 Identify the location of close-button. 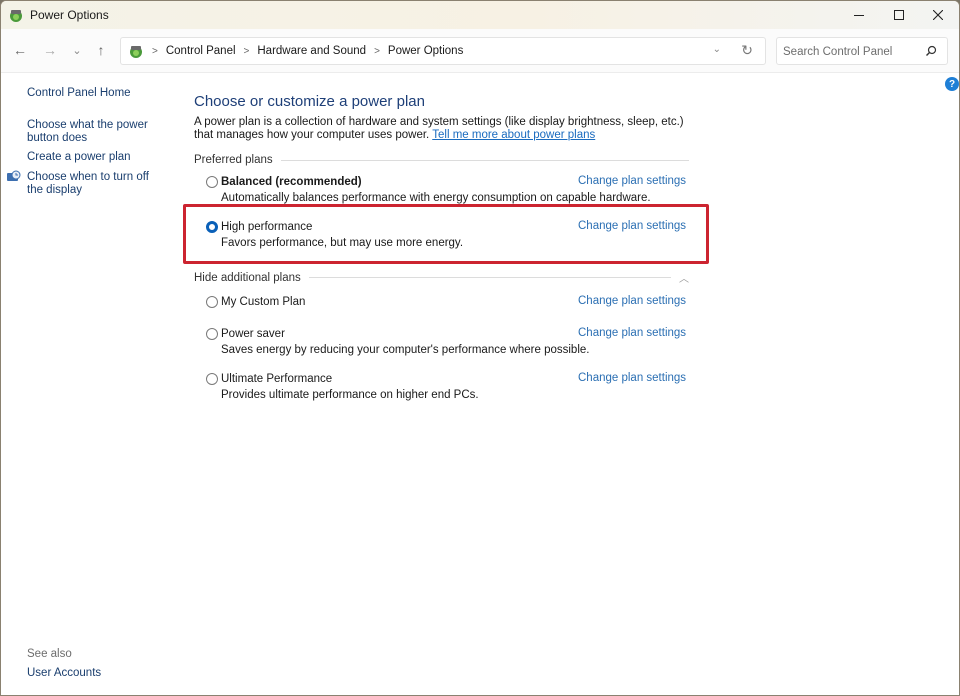
(938, 15).